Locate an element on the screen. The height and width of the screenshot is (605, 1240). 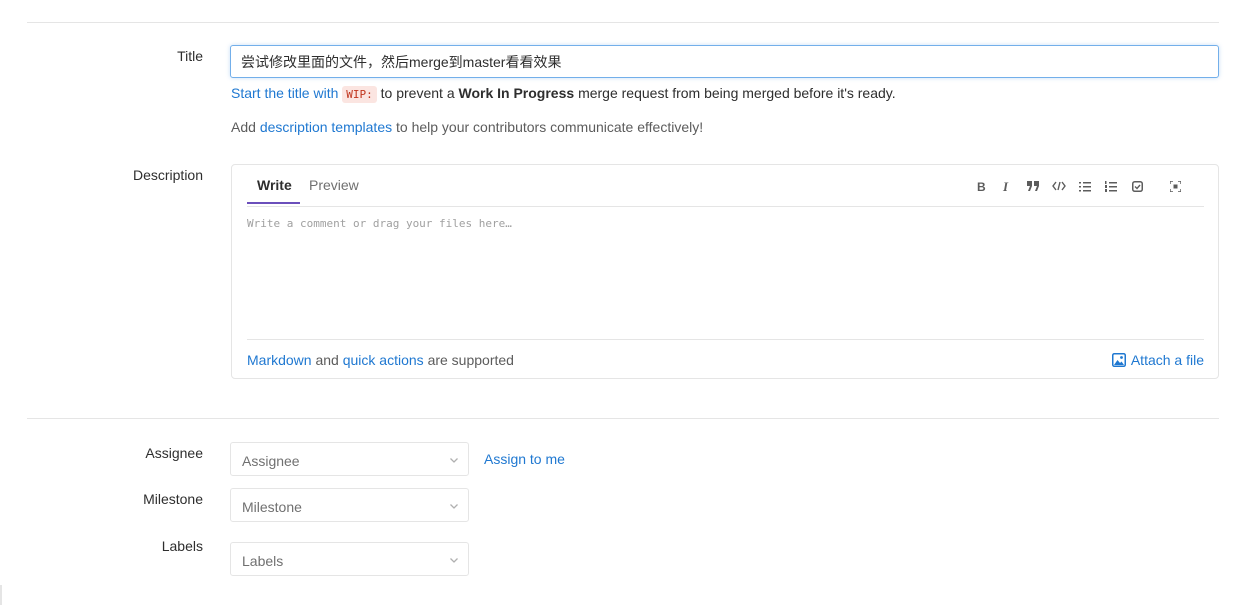
footer-and: and is located at coordinates (327, 360).